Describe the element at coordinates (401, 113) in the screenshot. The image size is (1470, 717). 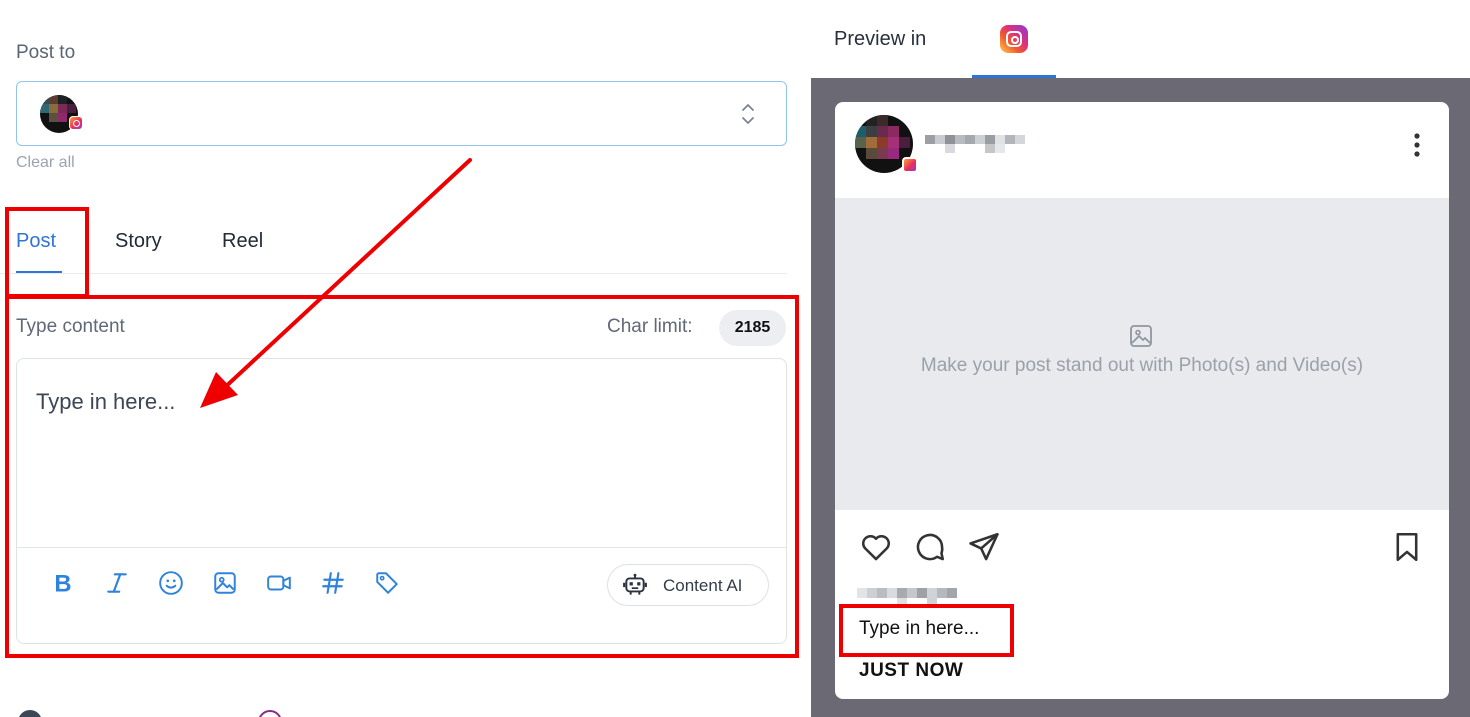
I see `account-select` at that location.